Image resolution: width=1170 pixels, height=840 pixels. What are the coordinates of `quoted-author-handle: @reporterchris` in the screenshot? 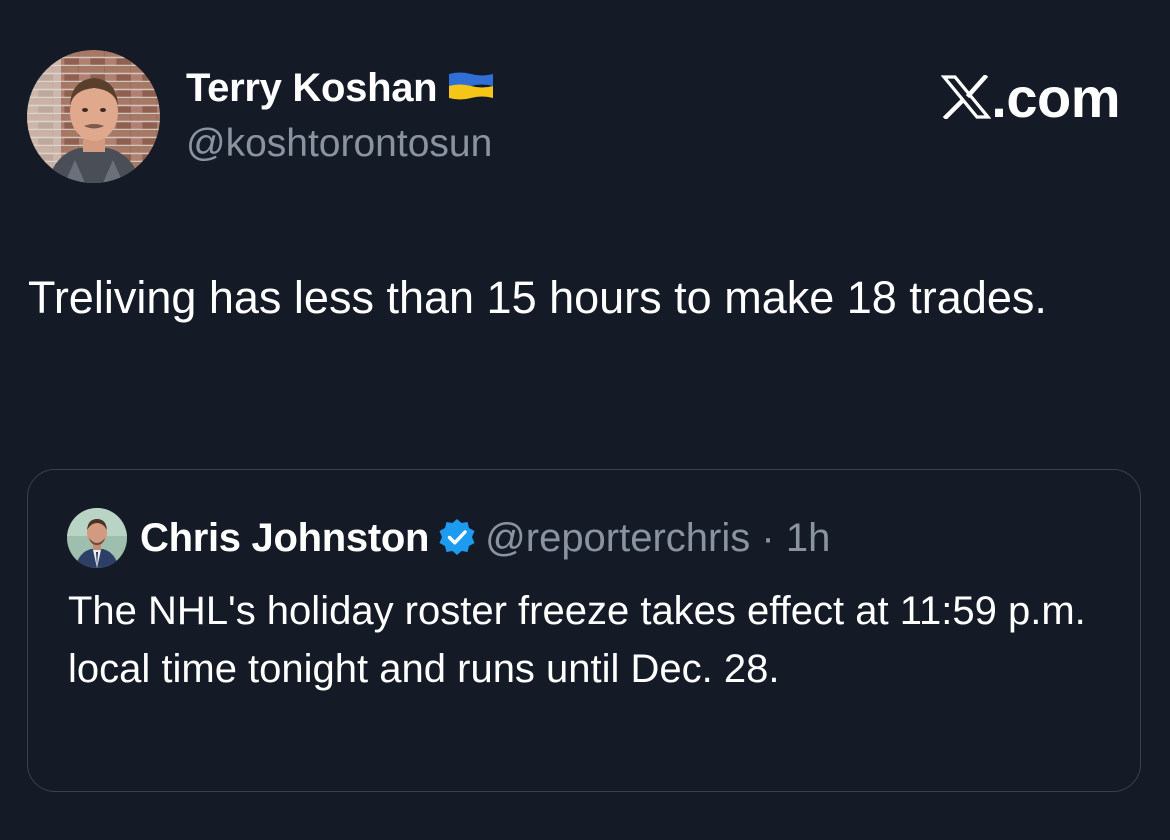 It's located at (617, 538).